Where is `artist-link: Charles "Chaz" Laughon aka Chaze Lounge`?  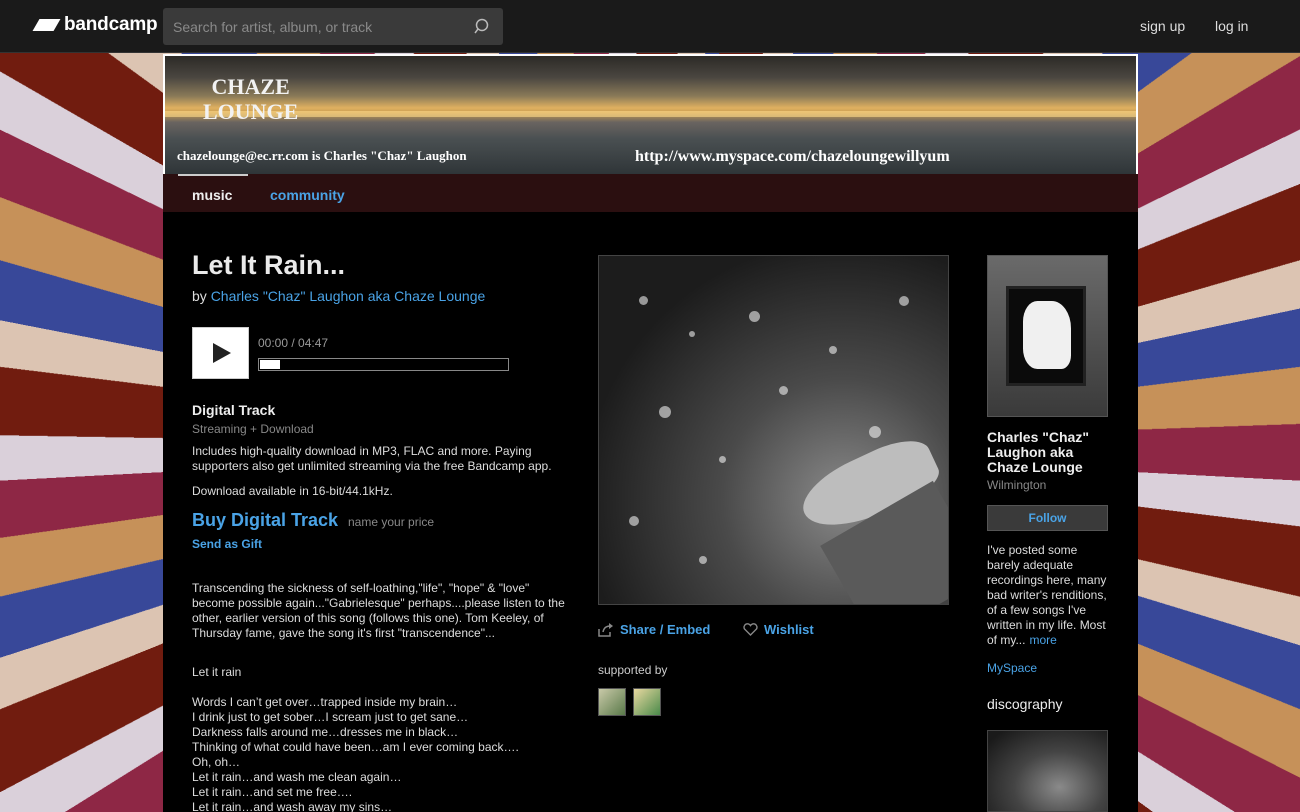
artist-link: Charles "Chaz" Laughon aka Chaze Lounge is located at coordinates (348, 296).